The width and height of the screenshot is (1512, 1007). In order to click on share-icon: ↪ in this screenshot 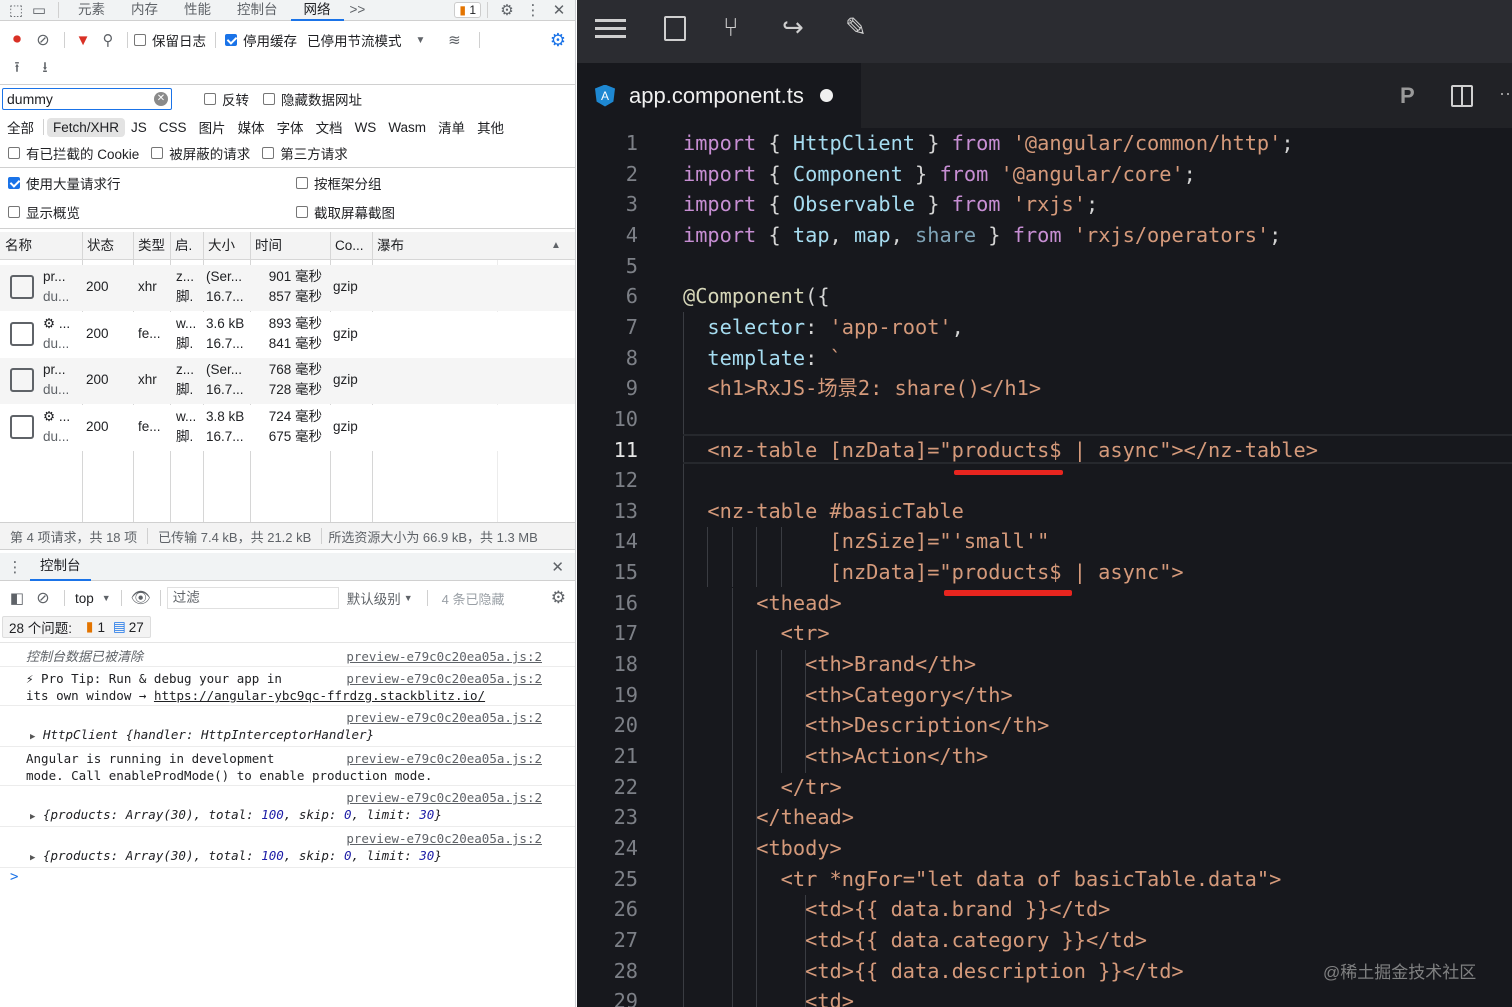, I will do `click(793, 27)`.